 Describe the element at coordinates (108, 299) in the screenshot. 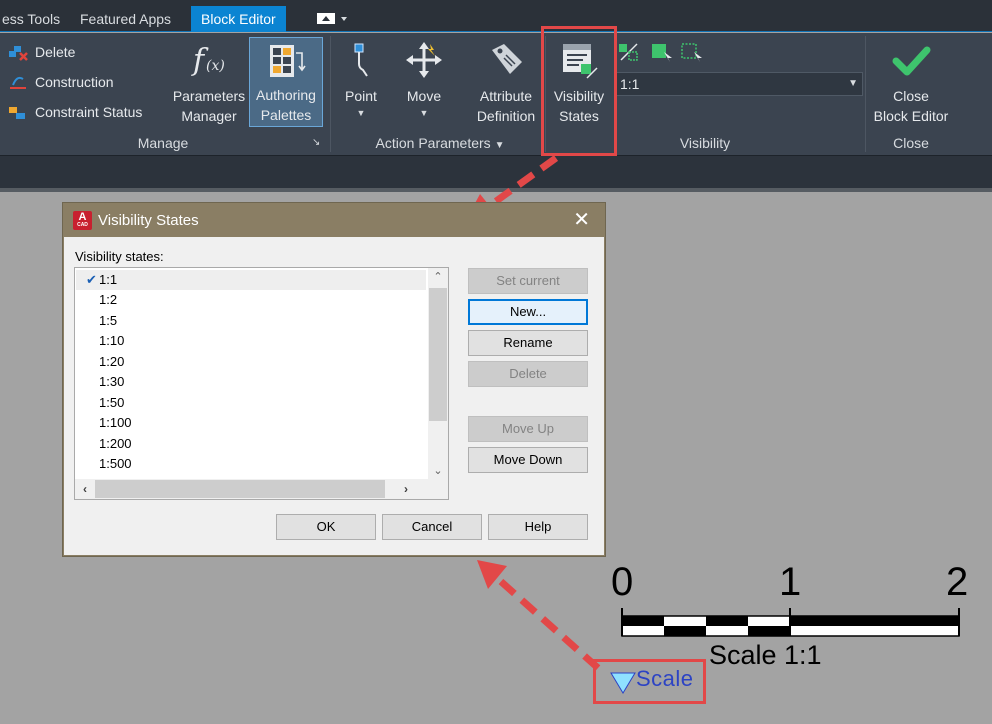

I see `list-item-label: 1:2` at that location.